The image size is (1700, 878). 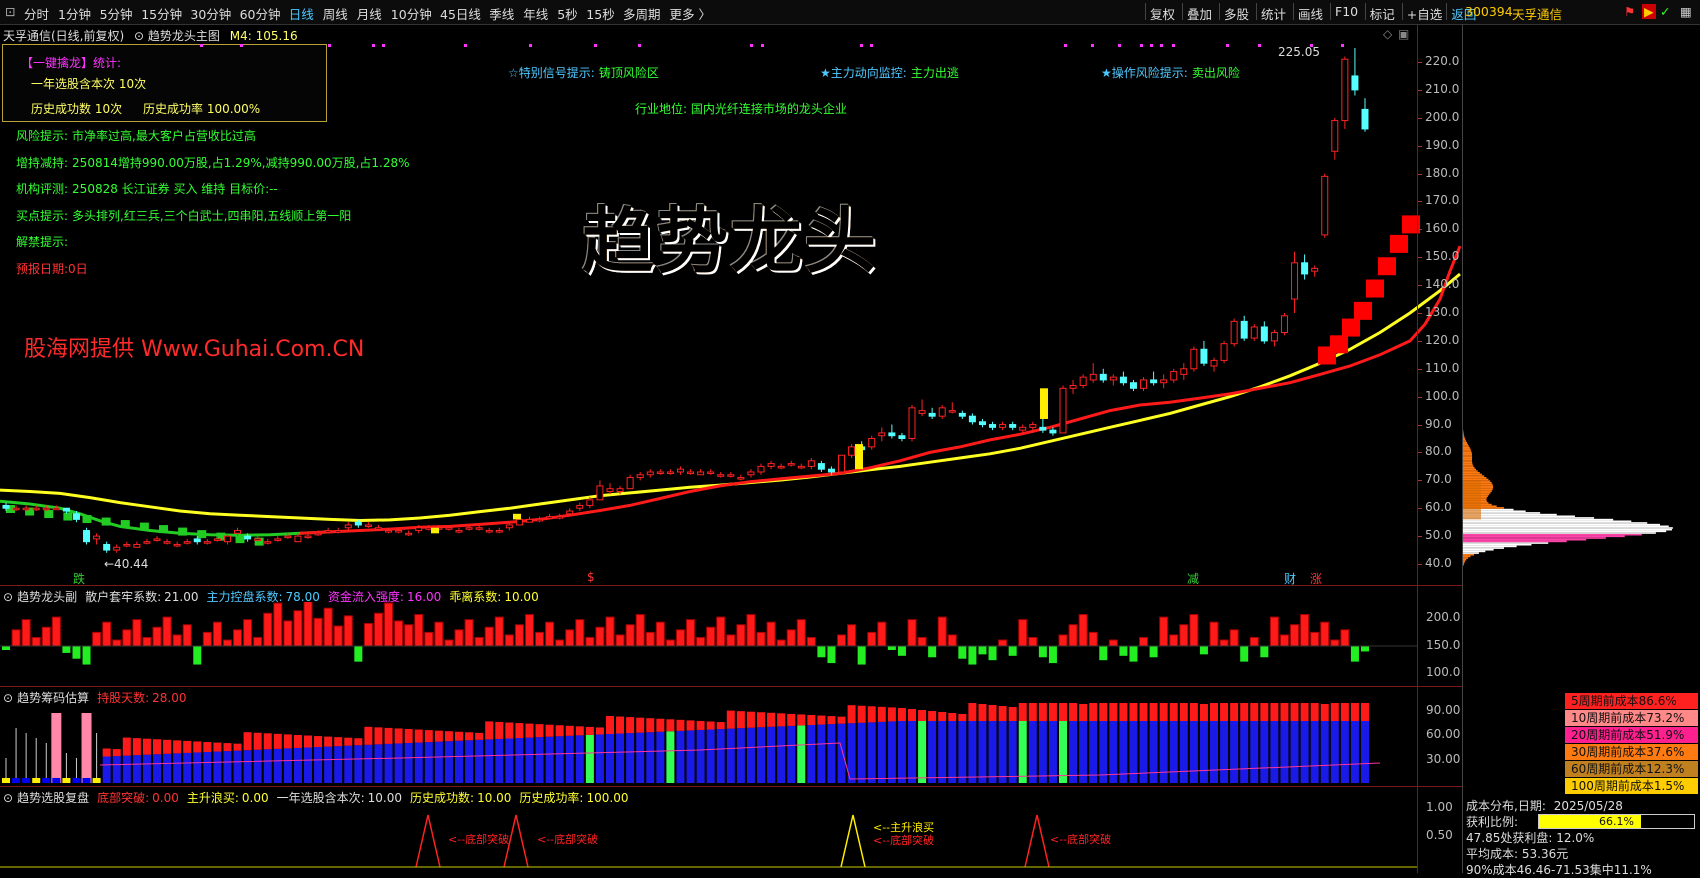 What do you see at coordinates (335, 13) in the screenshot?
I see `period-7: 周线` at bounding box center [335, 13].